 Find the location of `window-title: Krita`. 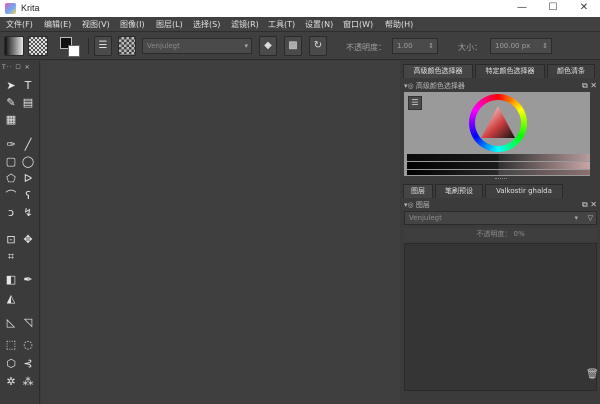

window-title: Krita is located at coordinates (30, 8).